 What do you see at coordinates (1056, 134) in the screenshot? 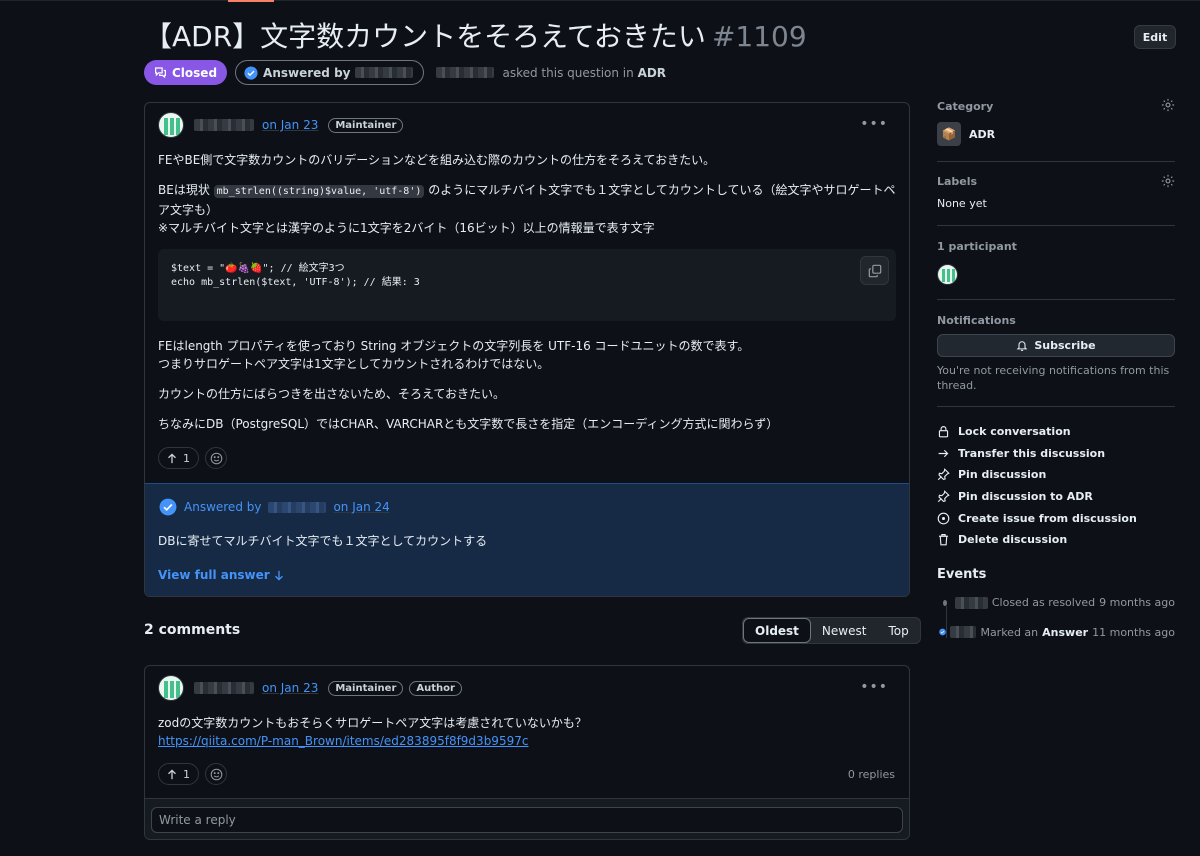
I see `category-item: 📦 ADR` at bounding box center [1056, 134].